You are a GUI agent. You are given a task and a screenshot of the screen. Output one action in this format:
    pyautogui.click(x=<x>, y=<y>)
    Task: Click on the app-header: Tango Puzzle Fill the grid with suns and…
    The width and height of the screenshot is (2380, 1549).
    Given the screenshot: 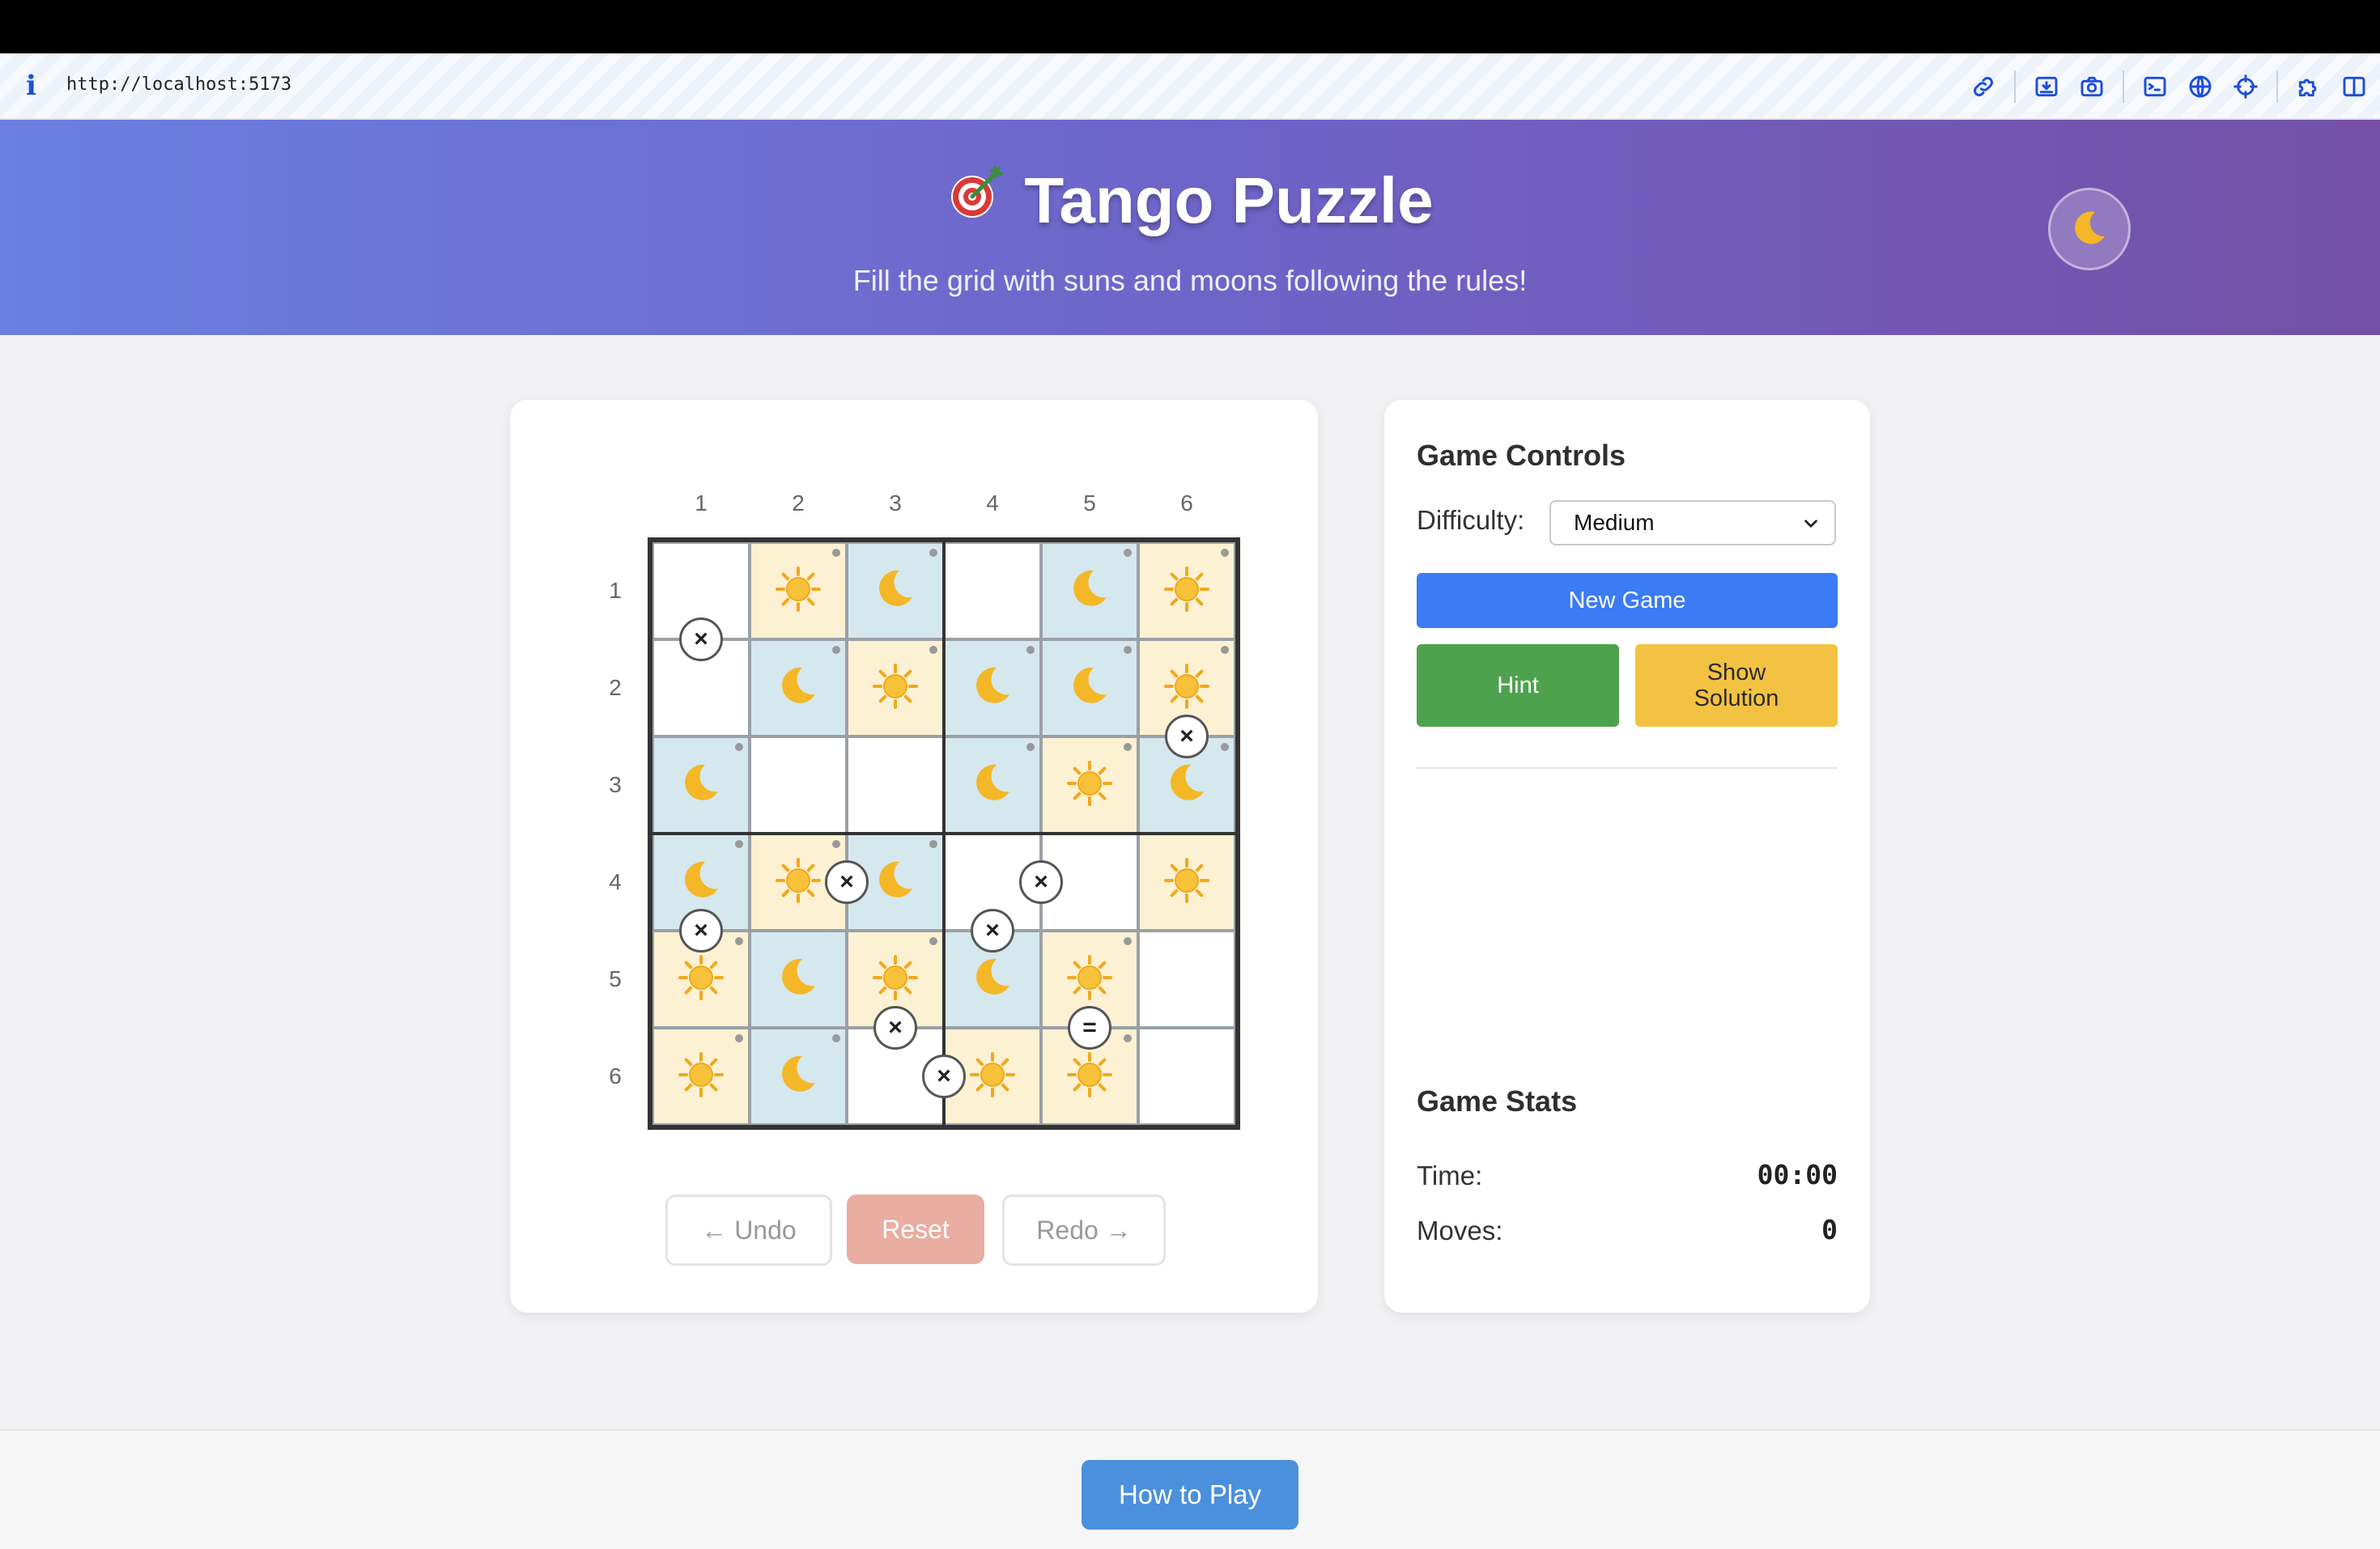 What is the action you would take?
    pyautogui.click(x=1190, y=227)
    